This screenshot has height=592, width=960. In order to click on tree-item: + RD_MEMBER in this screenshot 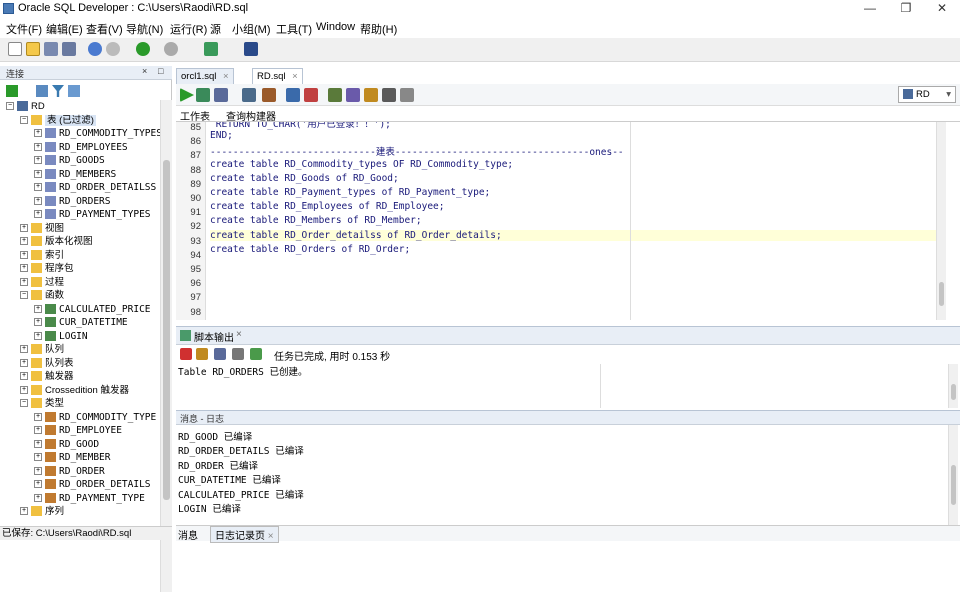, I will do `click(72, 457)`.